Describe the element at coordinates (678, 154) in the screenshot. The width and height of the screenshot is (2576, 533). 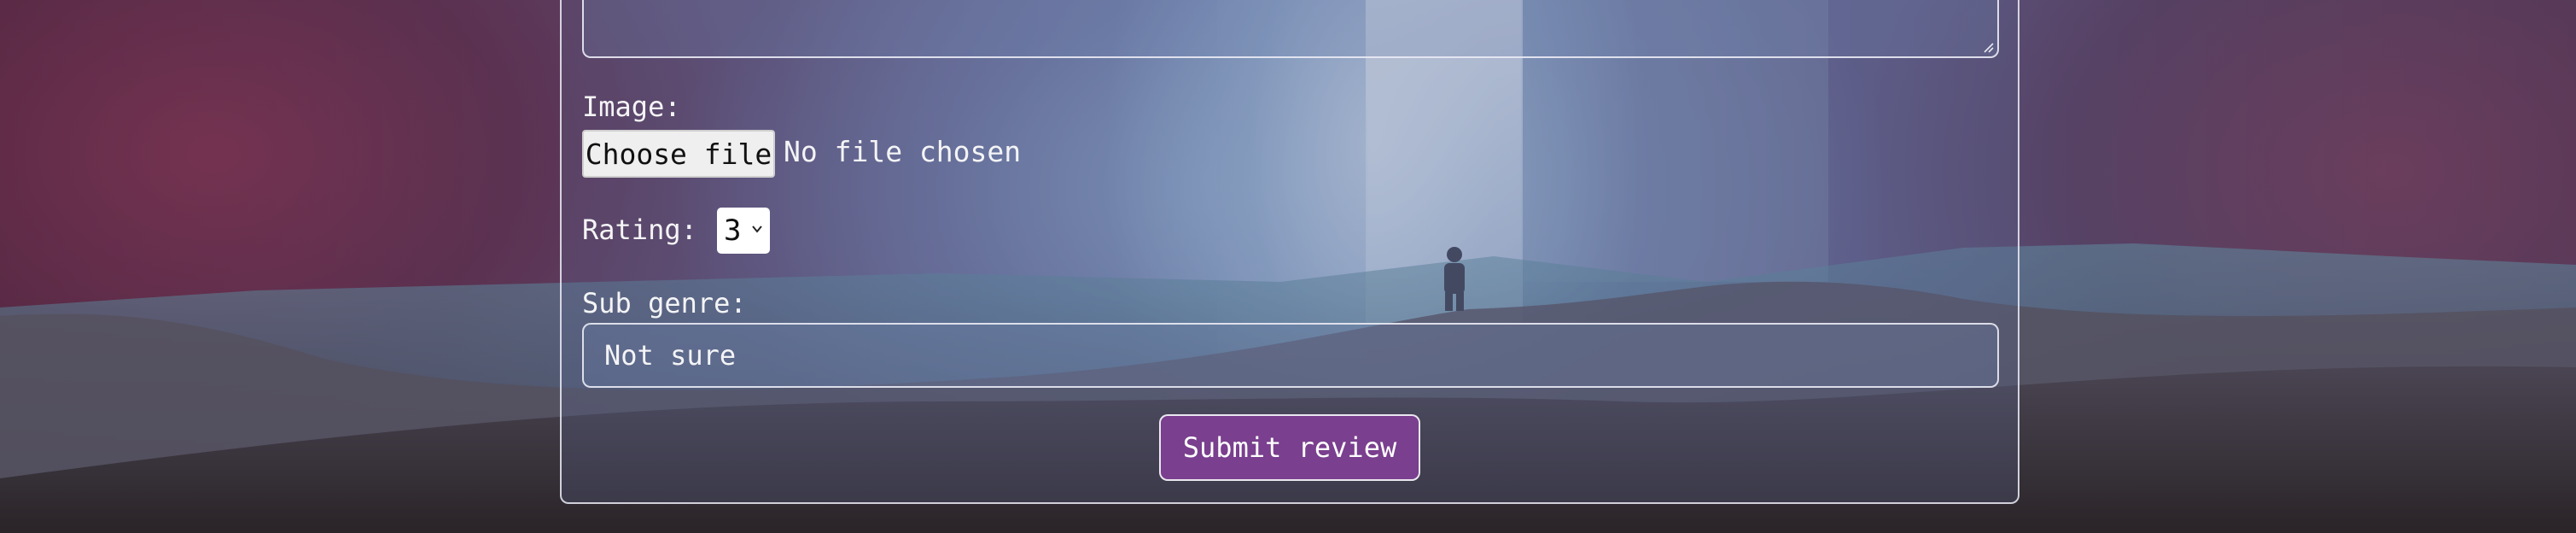
I see `choose-file-button: Choose file` at that location.